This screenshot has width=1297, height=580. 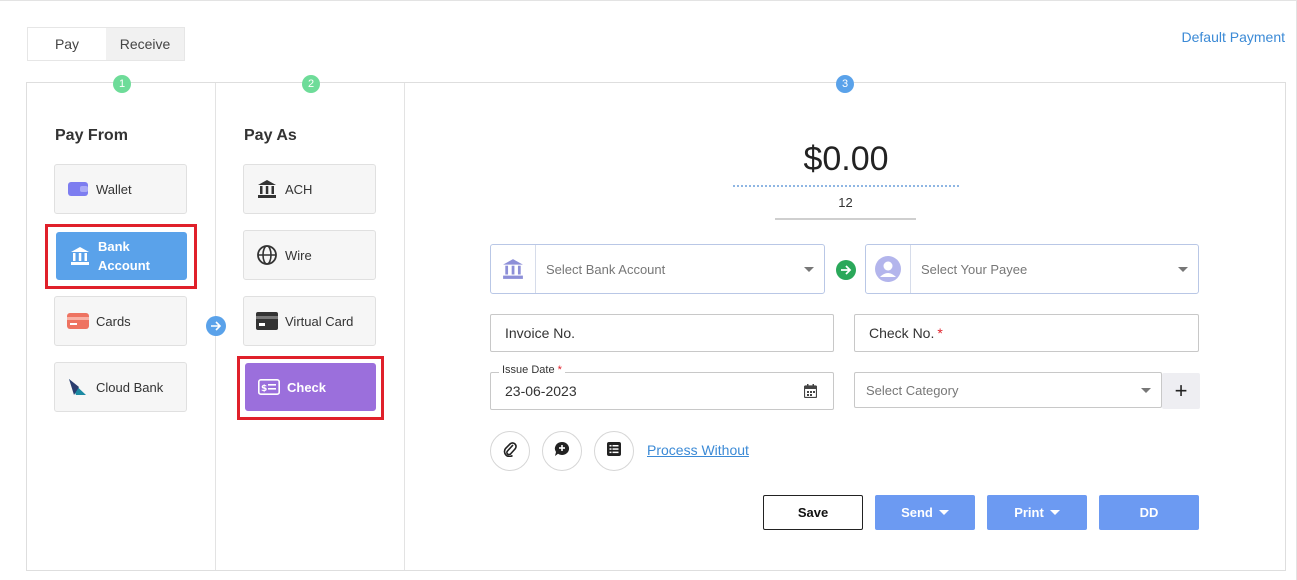 What do you see at coordinates (662, 333) in the screenshot?
I see `invoice-number-field: Invoice No.` at bounding box center [662, 333].